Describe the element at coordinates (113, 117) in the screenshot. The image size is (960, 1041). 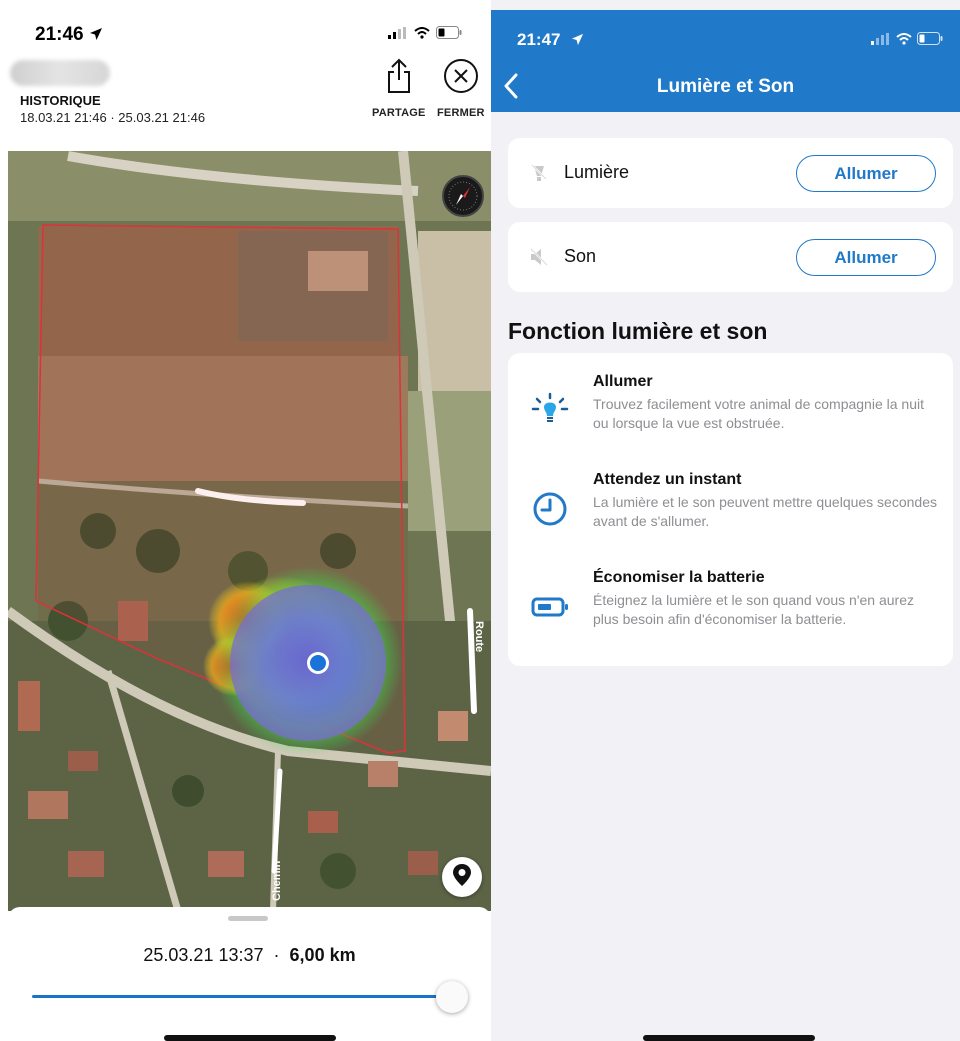
I see `history-date-range: 18.03.21 21:46 · 25.03.21 21:46` at that location.